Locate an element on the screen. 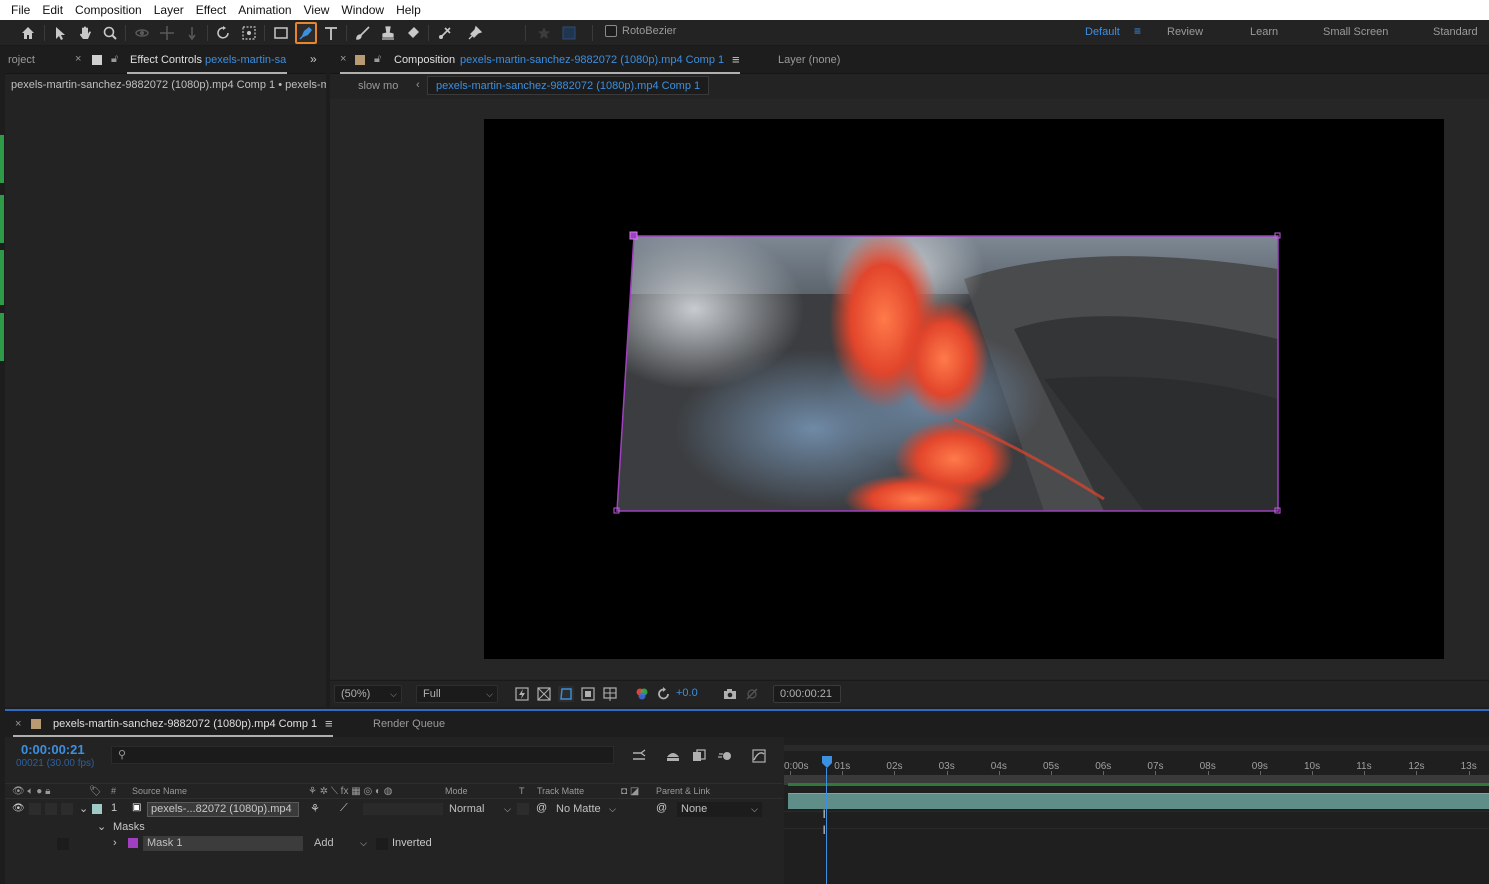 This screenshot has height=884, width=1489. checkbox-icon is located at coordinates (611, 31).